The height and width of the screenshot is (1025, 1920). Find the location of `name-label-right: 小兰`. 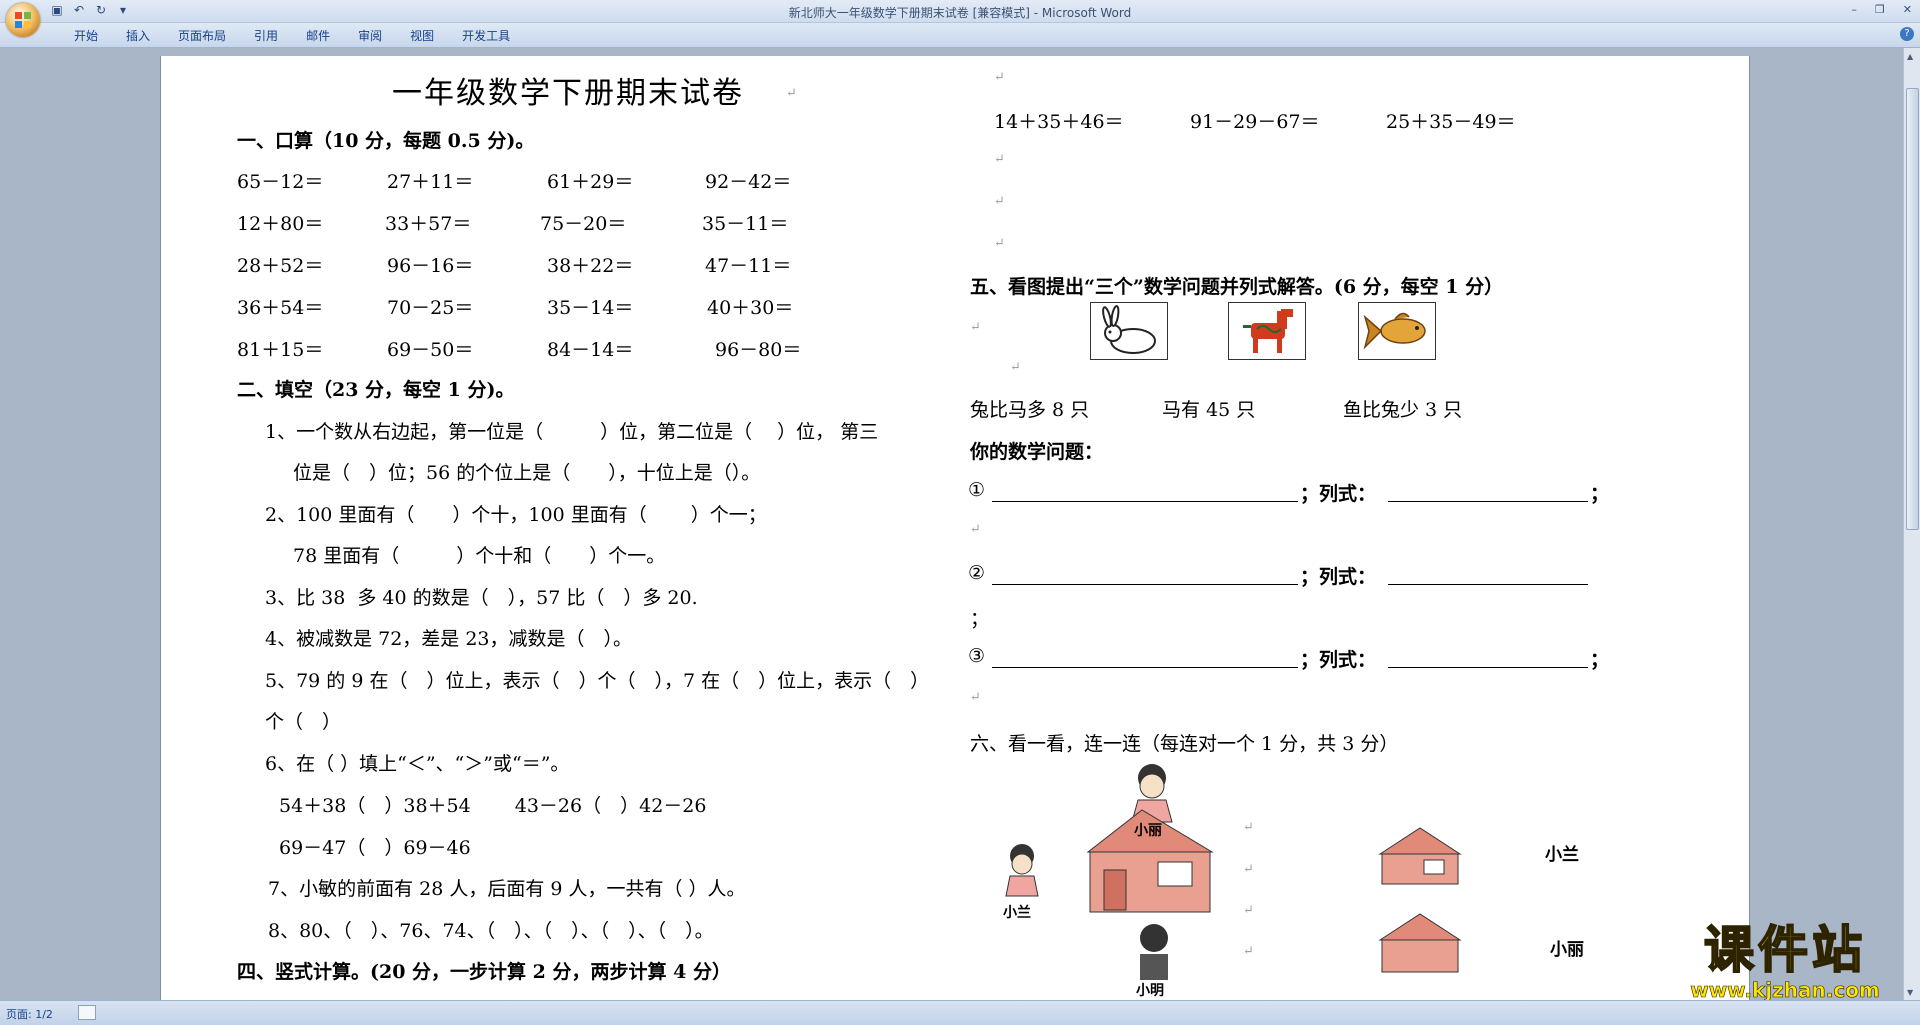

name-label-right: 小兰 is located at coordinates (1562, 855).